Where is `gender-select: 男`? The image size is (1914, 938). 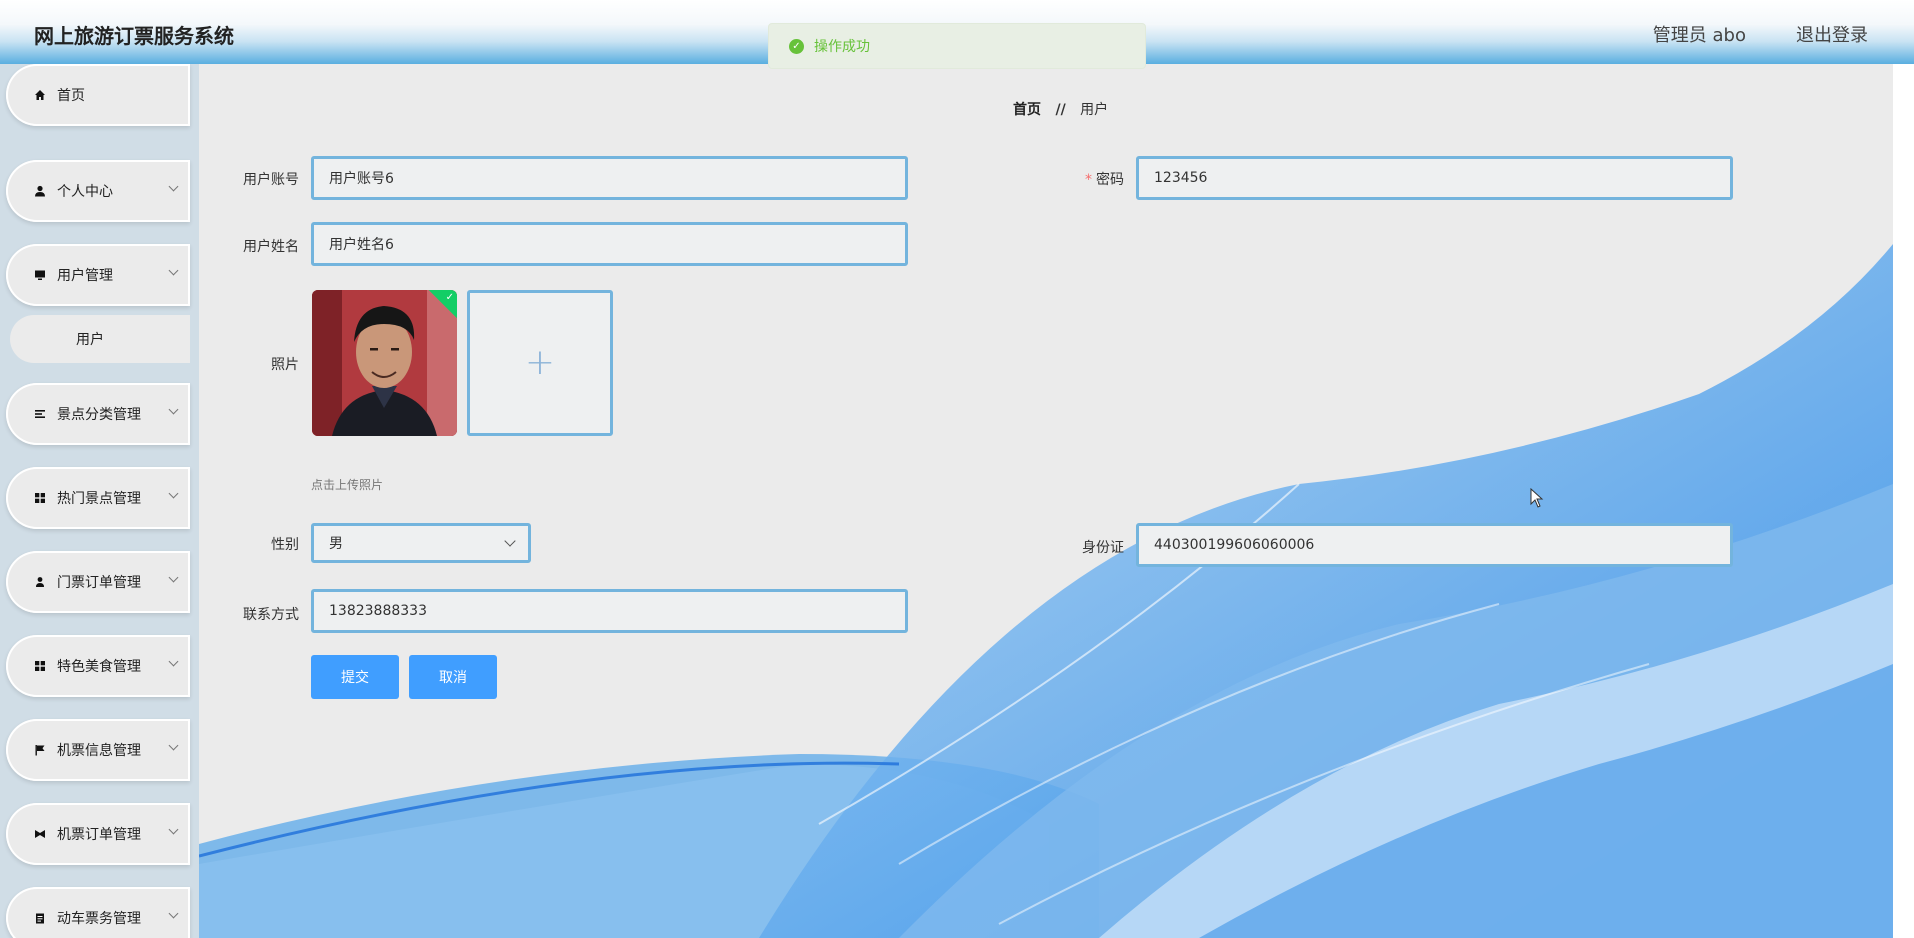 gender-select: 男 is located at coordinates (421, 543).